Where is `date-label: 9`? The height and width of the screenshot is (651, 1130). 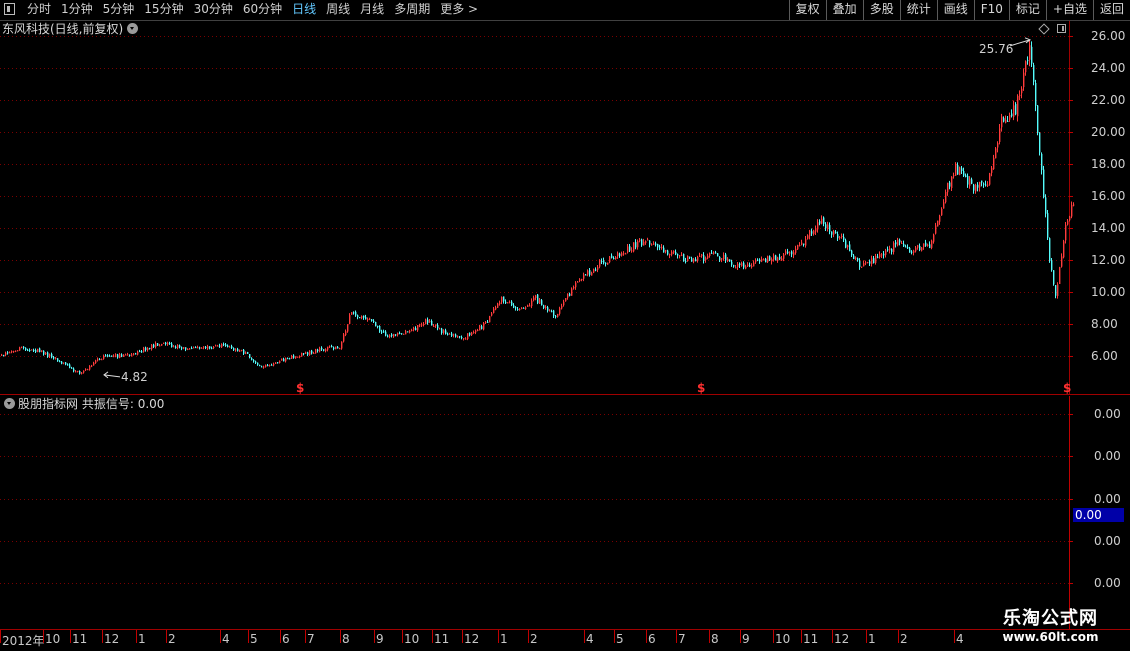 date-label: 9 is located at coordinates (746, 639).